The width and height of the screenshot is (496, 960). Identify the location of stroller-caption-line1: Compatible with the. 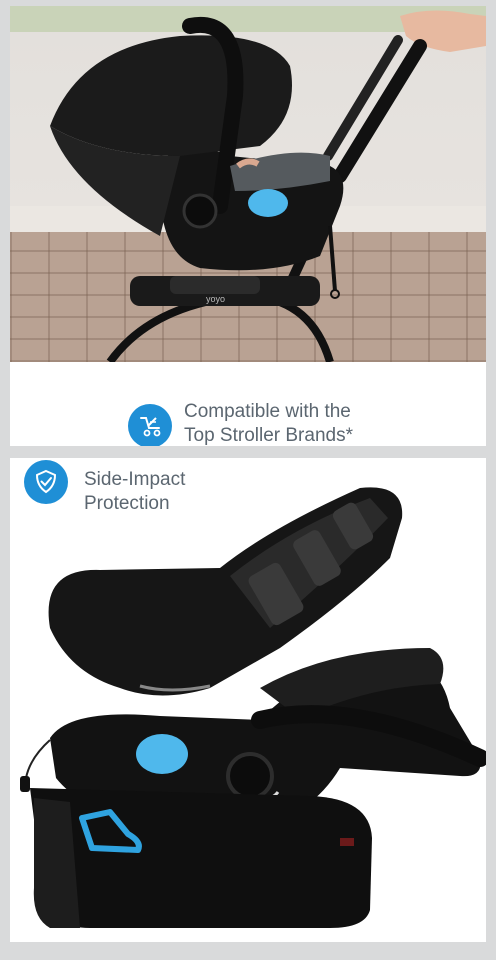
(267, 411).